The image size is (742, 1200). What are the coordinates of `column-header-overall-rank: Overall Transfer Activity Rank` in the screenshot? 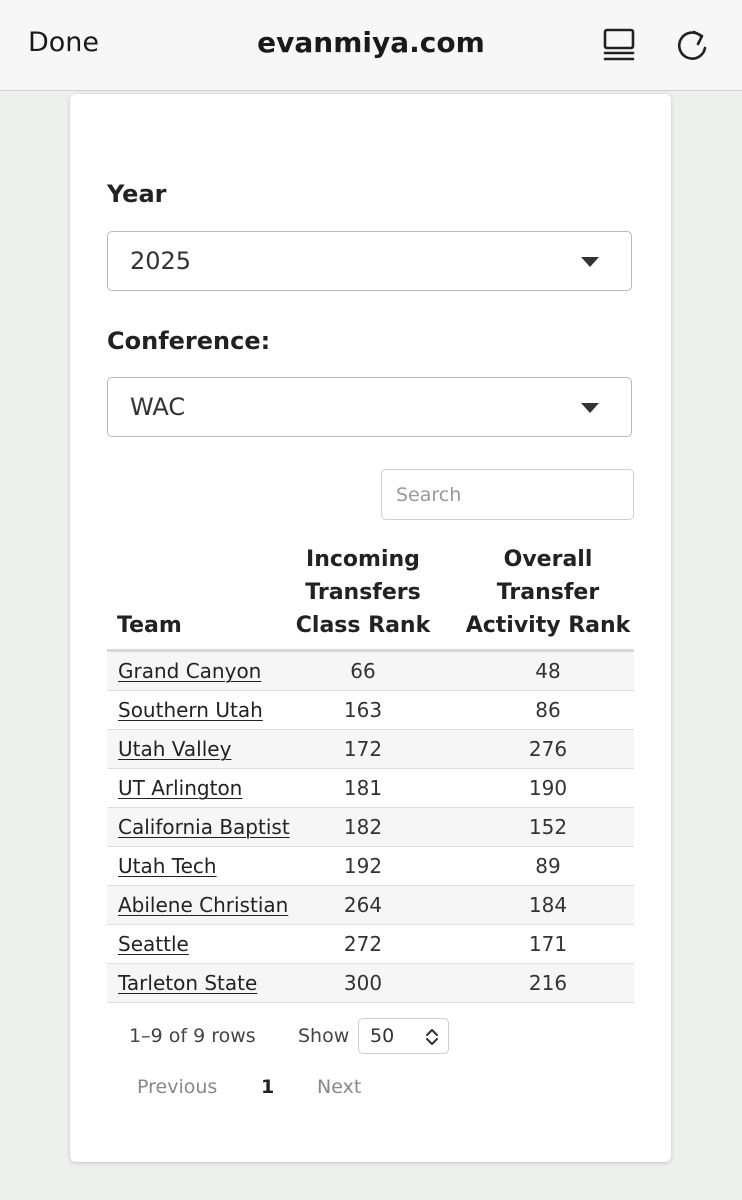 It's located at (548, 592).